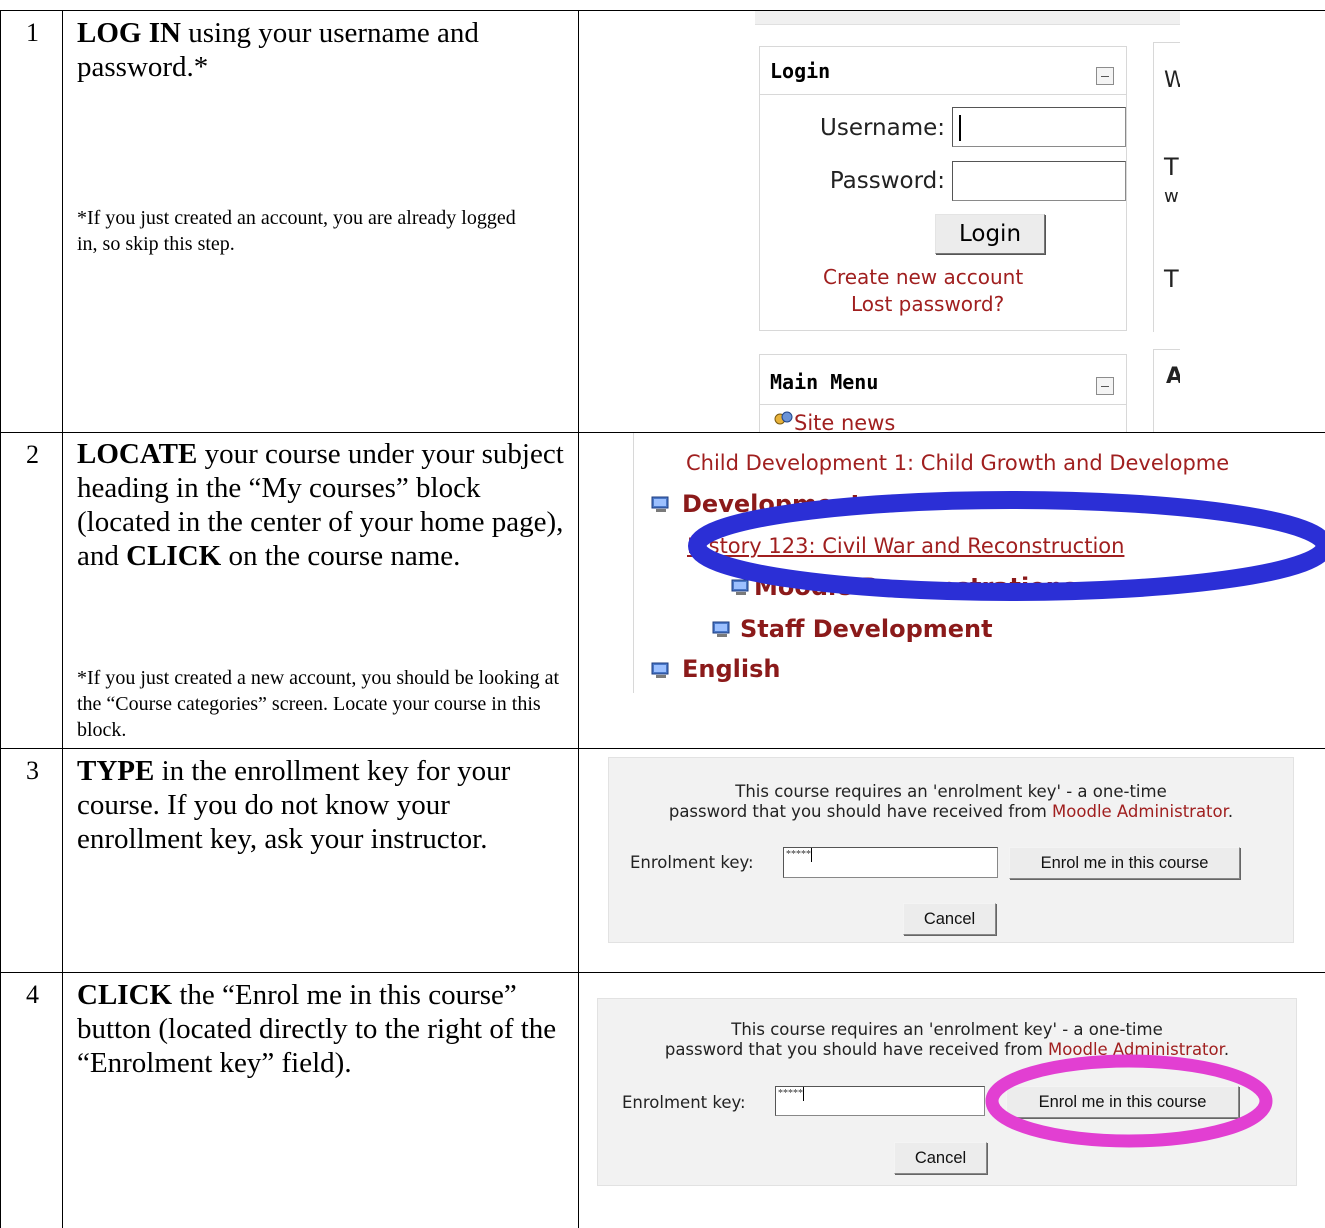 This screenshot has width=1325, height=1228. What do you see at coordinates (923, 277) in the screenshot?
I see `create-account-link: Create new account` at bounding box center [923, 277].